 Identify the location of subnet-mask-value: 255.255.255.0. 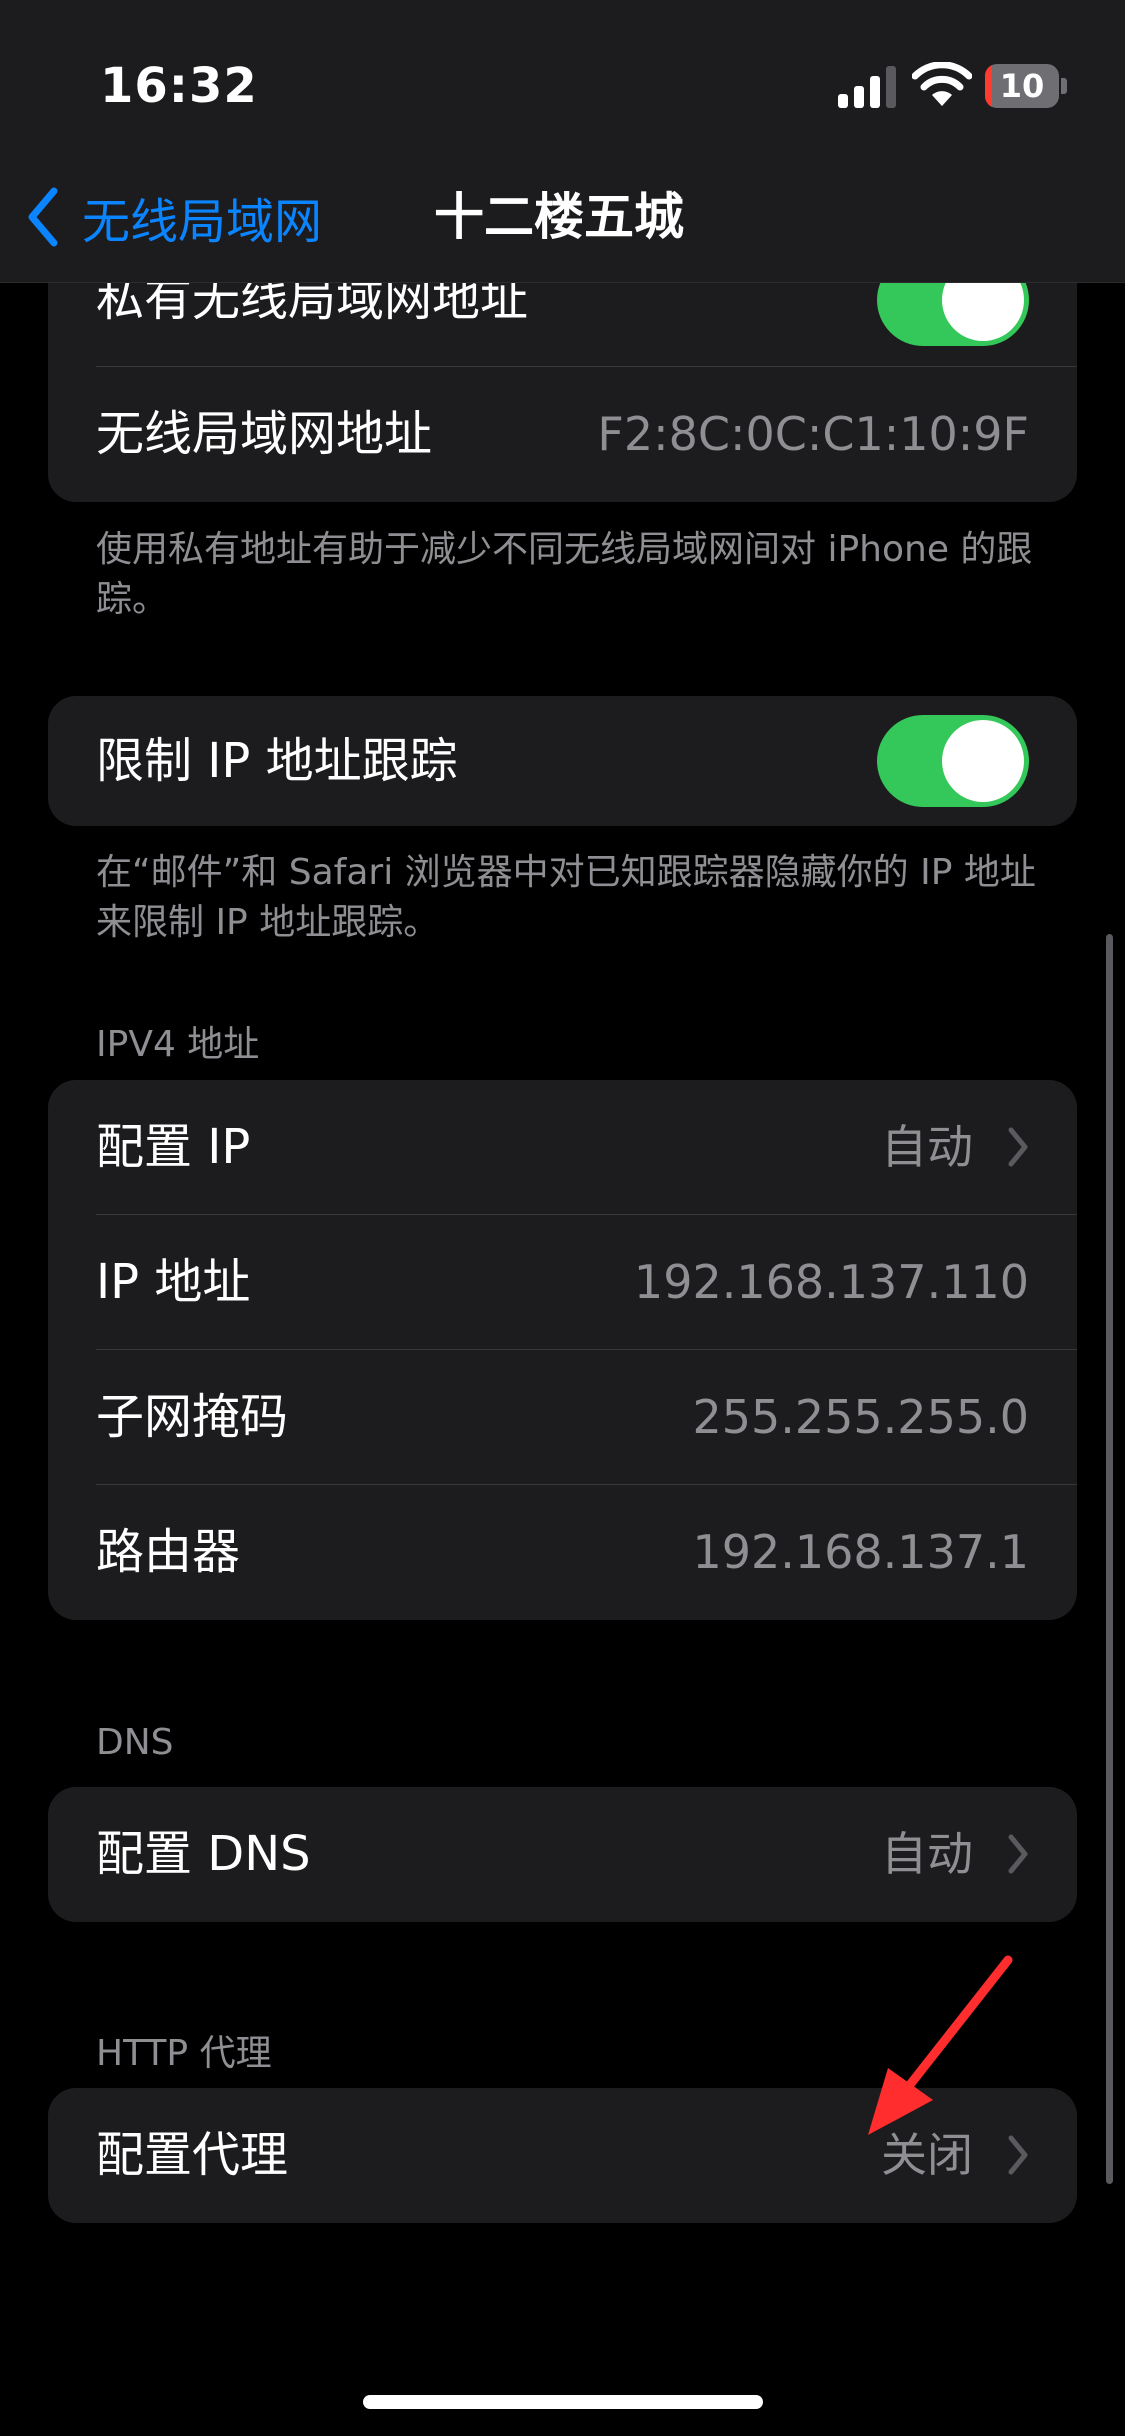
(860, 1417).